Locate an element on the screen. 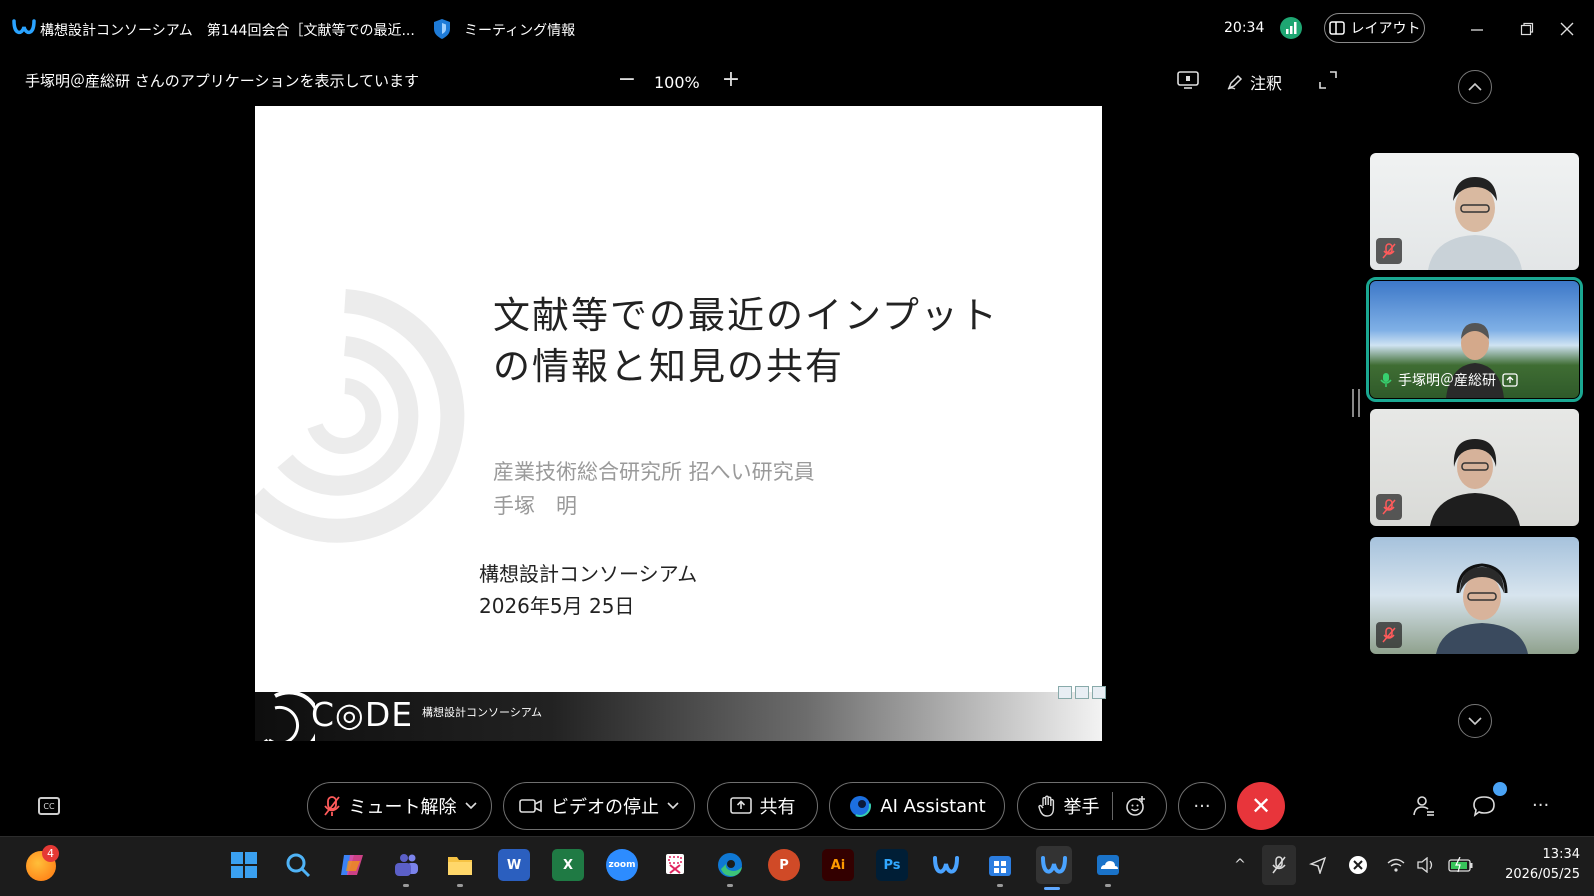 The width and height of the screenshot is (1594, 896). excel-app: X is located at coordinates (568, 865).